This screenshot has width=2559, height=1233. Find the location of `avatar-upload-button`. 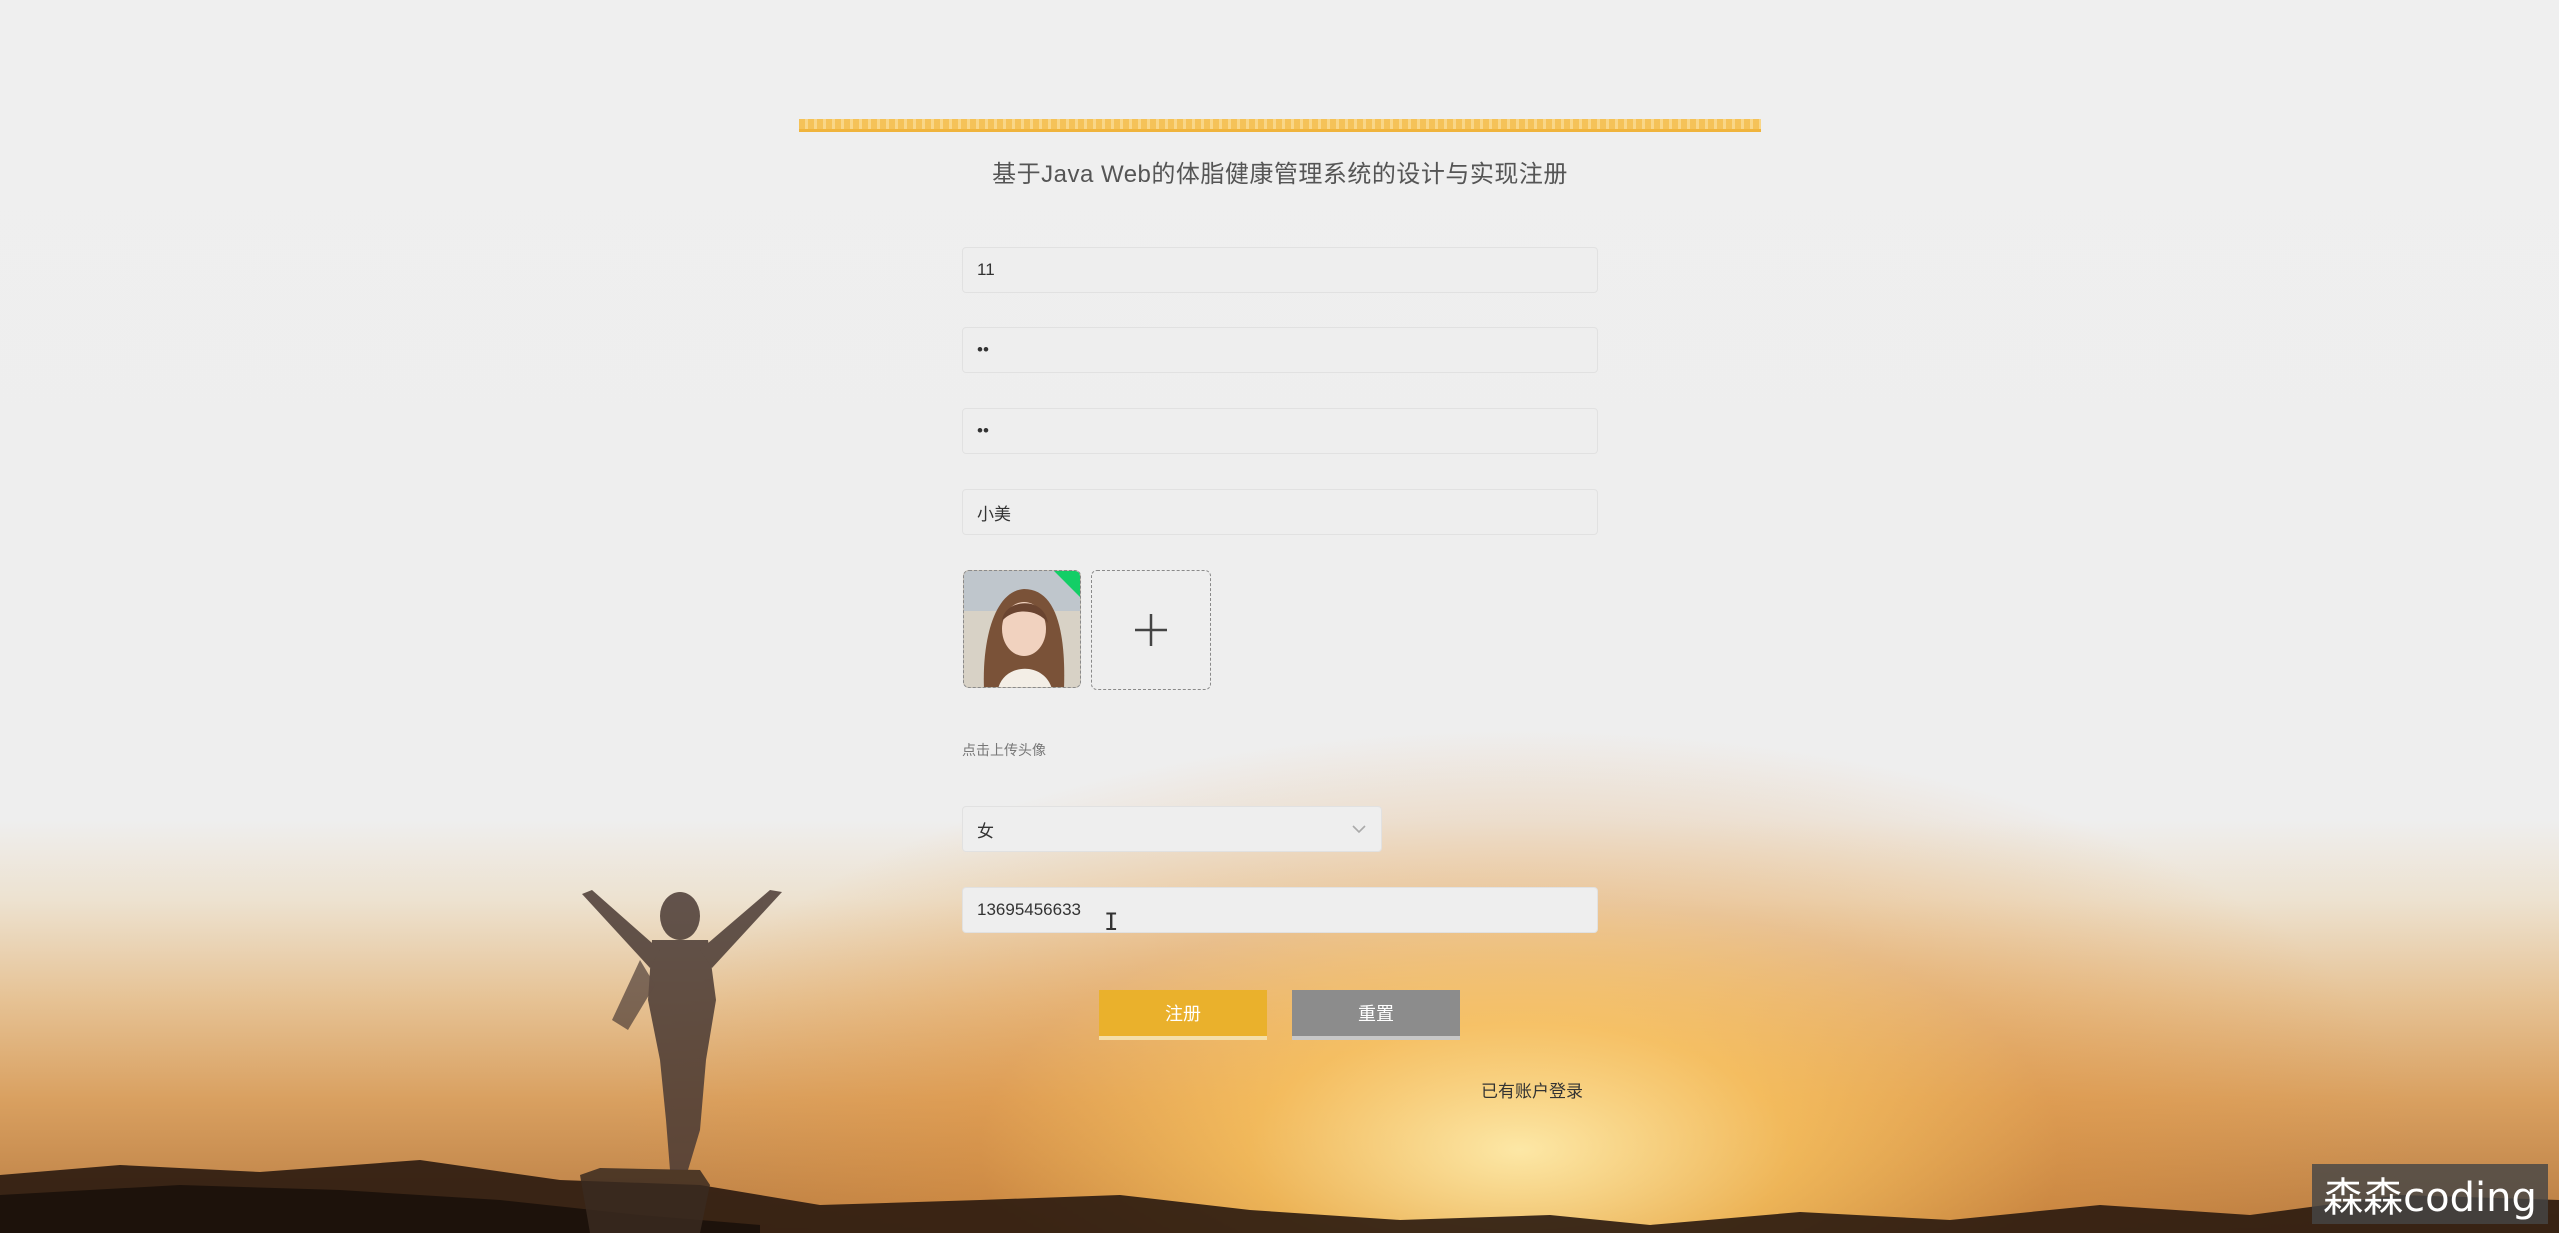

avatar-upload-button is located at coordinates (1151, 630).